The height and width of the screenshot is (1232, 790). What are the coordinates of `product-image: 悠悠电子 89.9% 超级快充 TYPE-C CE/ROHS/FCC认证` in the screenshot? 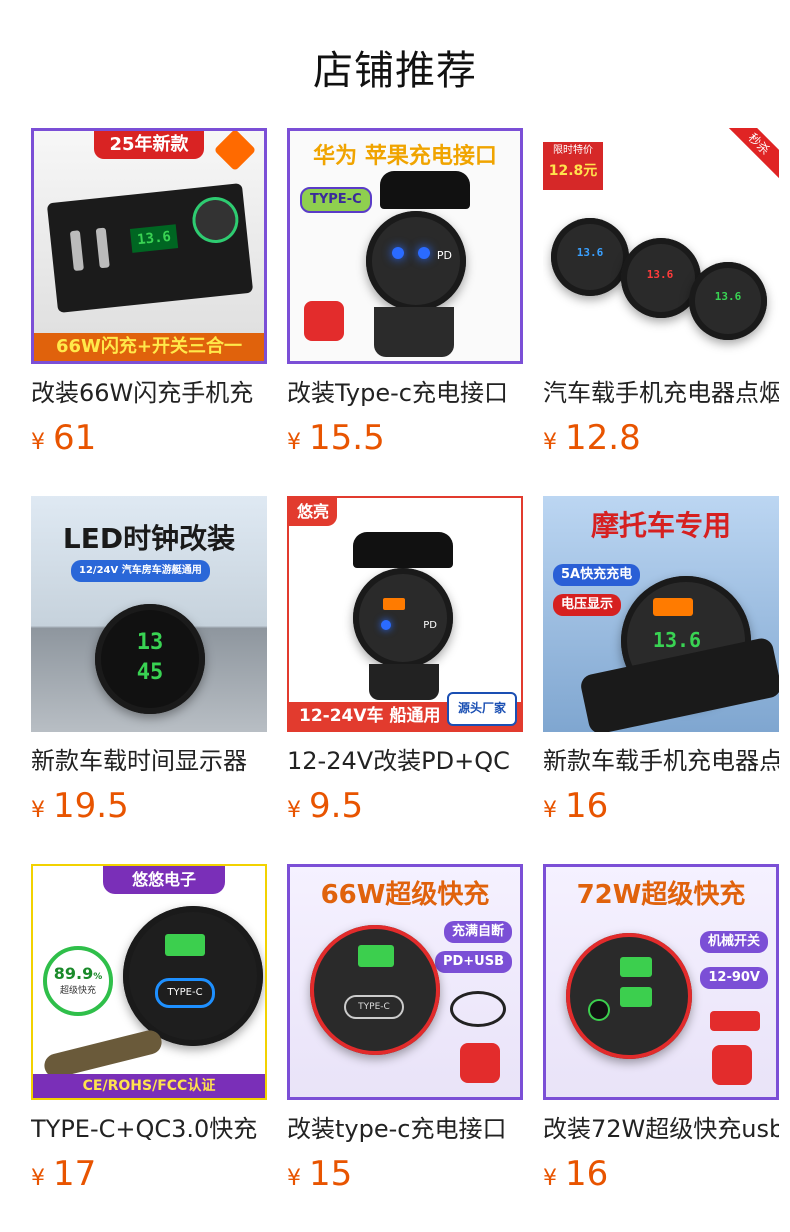 It's located at (149, 982).